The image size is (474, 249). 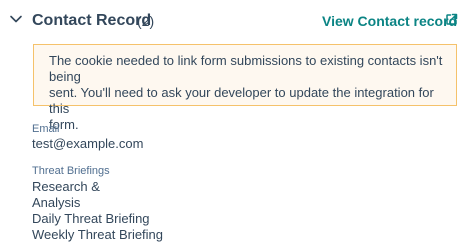 I want to click on threat-briefing-value: Daily Threat Briefing, so click(x=91, y=218).